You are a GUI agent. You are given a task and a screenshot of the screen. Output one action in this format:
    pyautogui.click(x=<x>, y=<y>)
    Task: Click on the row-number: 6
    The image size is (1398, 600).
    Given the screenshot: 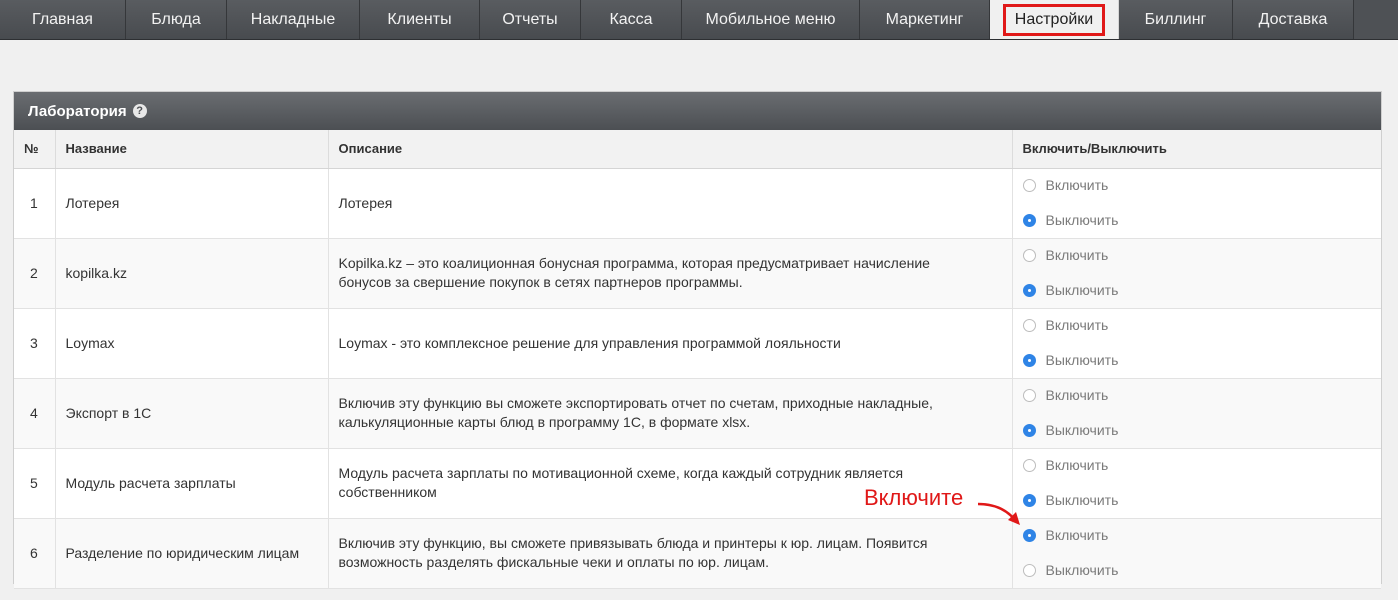 What is the action you would take?
    pyautogui.click(x=35, y=553)
    